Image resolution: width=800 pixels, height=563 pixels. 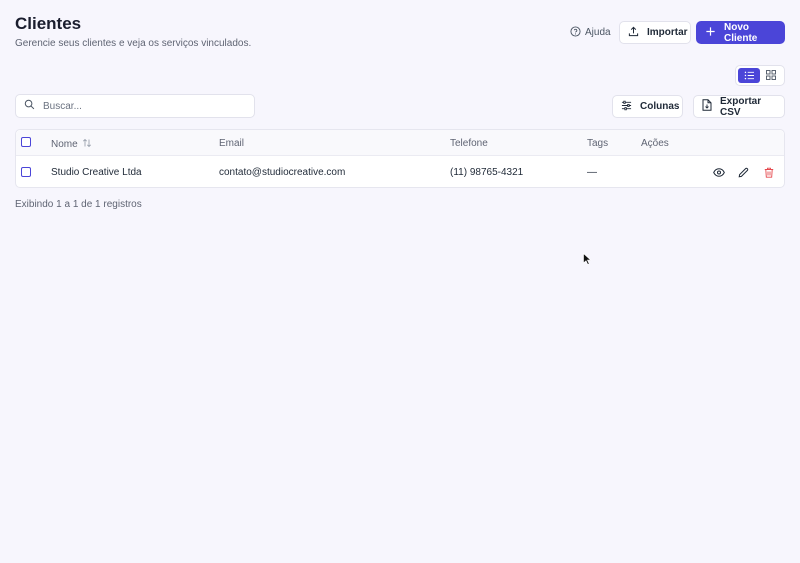 I want to click on new-client-button: Novo Cliente, so click(x=740, y=32).